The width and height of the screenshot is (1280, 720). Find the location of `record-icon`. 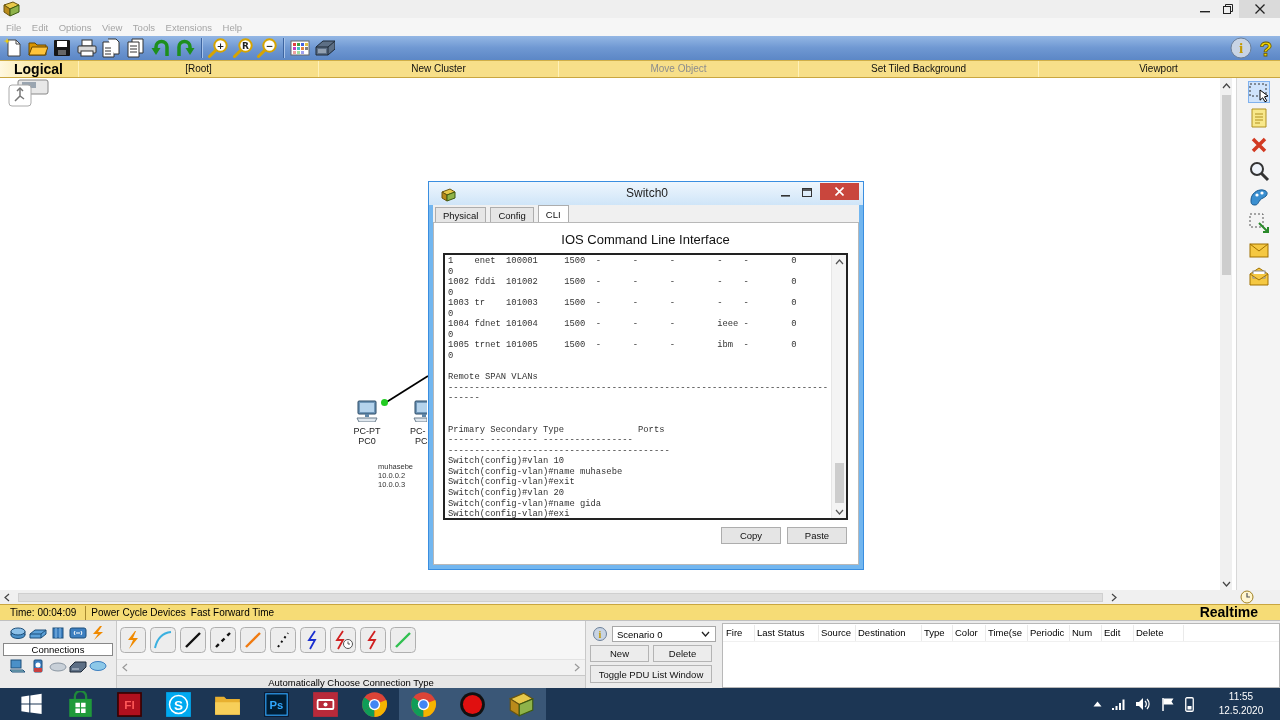

record-icon is located at coordinates (472, 704).